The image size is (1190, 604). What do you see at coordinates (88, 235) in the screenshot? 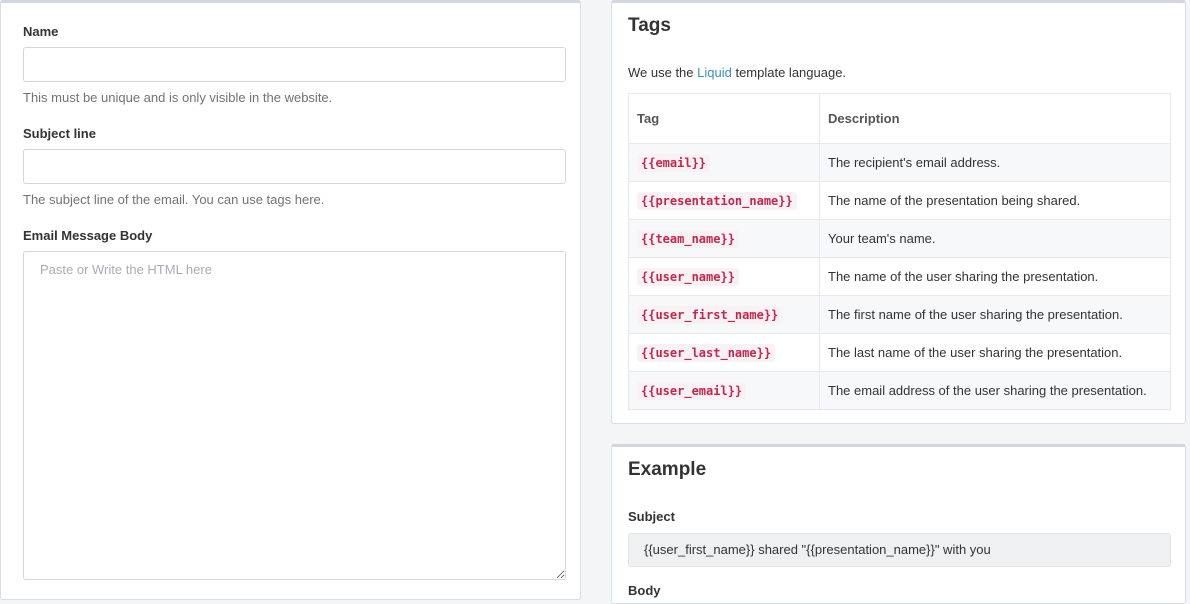
I see `email-body-label: Email Message Body` at bounding box center [88, 235].